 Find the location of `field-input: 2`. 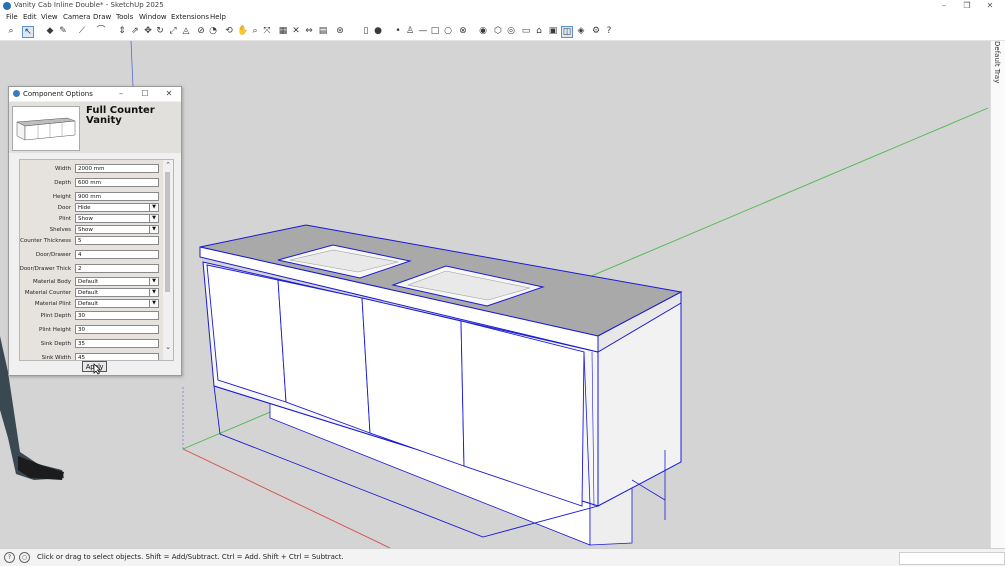

field-input: 2 is located at coordinates (117, 268).